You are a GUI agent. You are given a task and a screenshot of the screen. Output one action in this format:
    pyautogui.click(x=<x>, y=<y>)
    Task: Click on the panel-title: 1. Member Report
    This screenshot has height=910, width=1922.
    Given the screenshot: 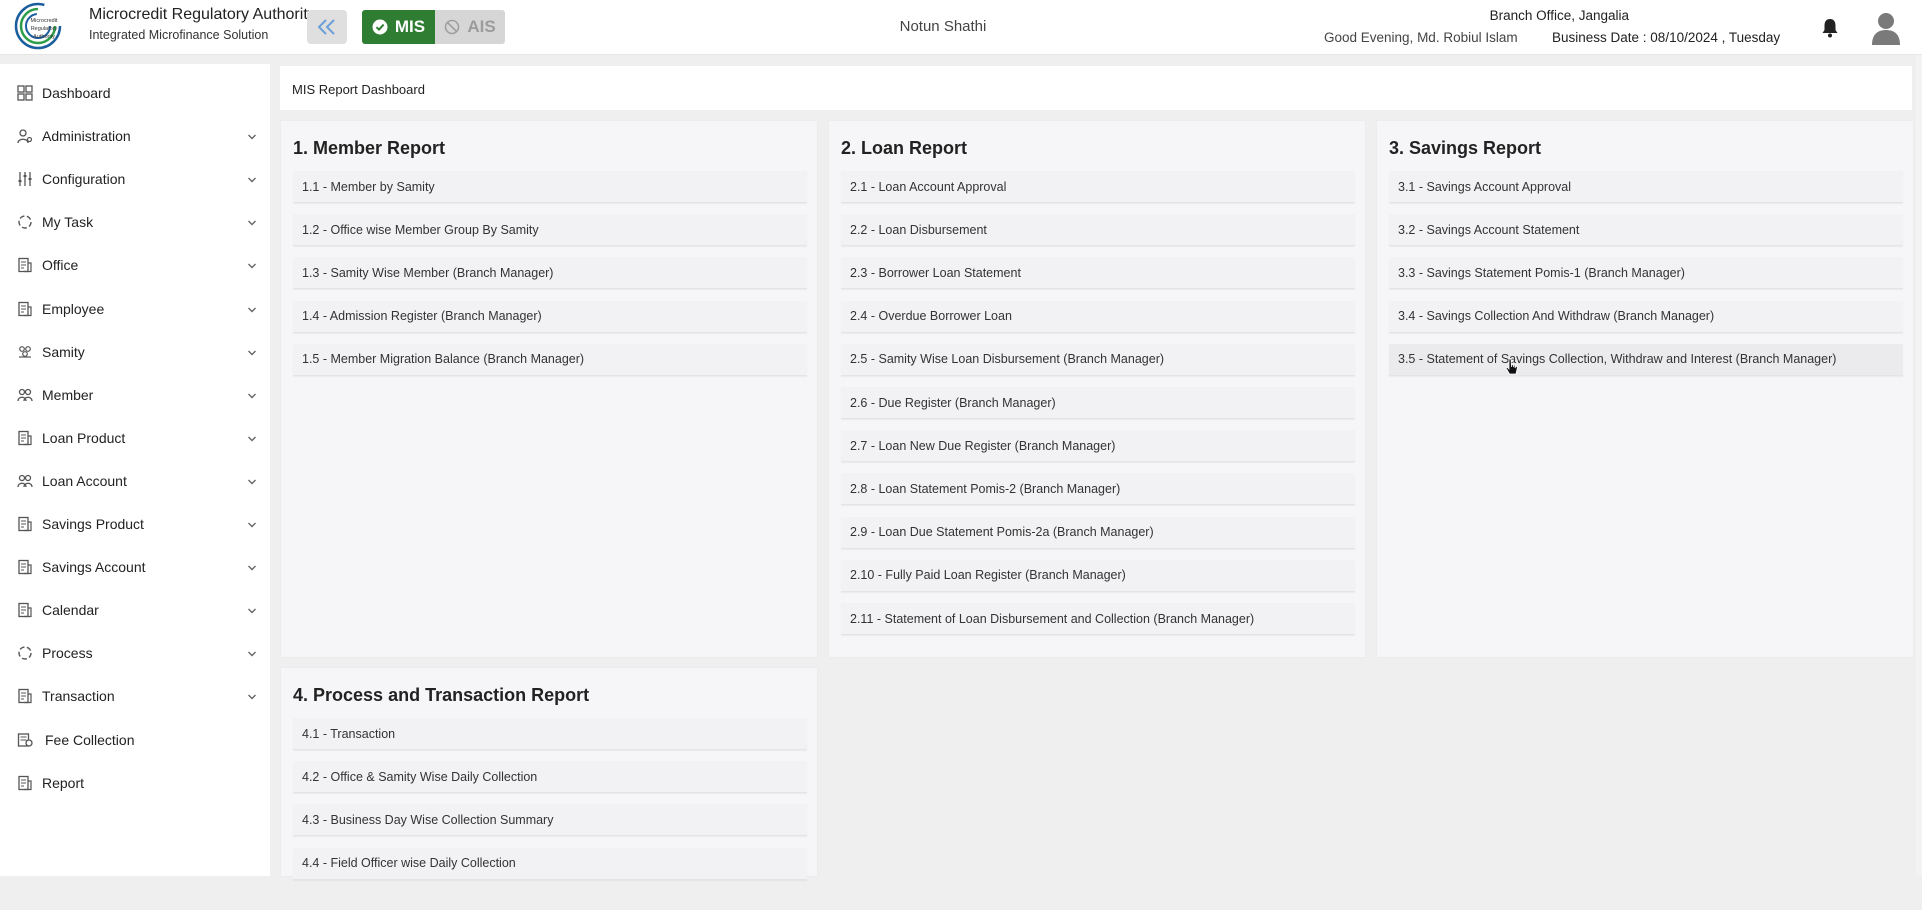 What is the action you would take?
    pyautogui.click(x=369, y=148)
    